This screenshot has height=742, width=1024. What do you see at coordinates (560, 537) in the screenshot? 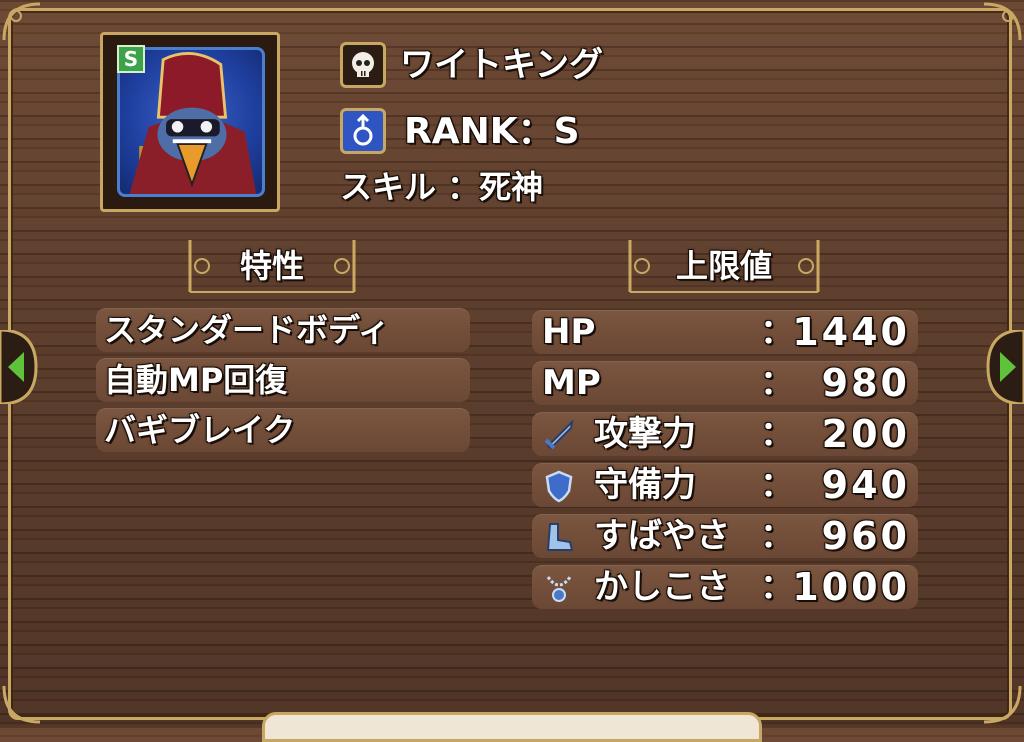
I see `boot-icon` at bounding box center [560, 537].